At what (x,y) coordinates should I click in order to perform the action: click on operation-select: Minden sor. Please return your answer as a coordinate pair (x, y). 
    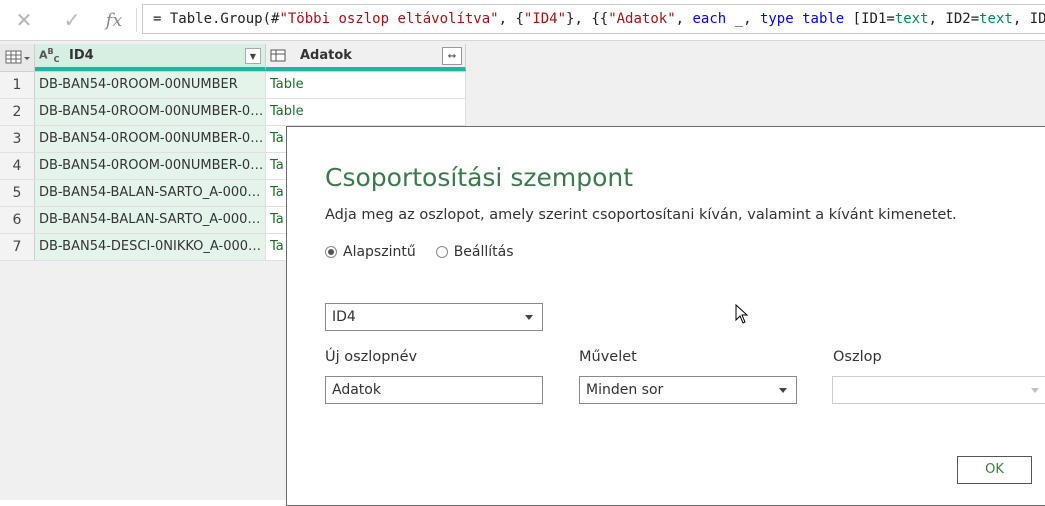
    Looking at the image, I should click on (688, 390).